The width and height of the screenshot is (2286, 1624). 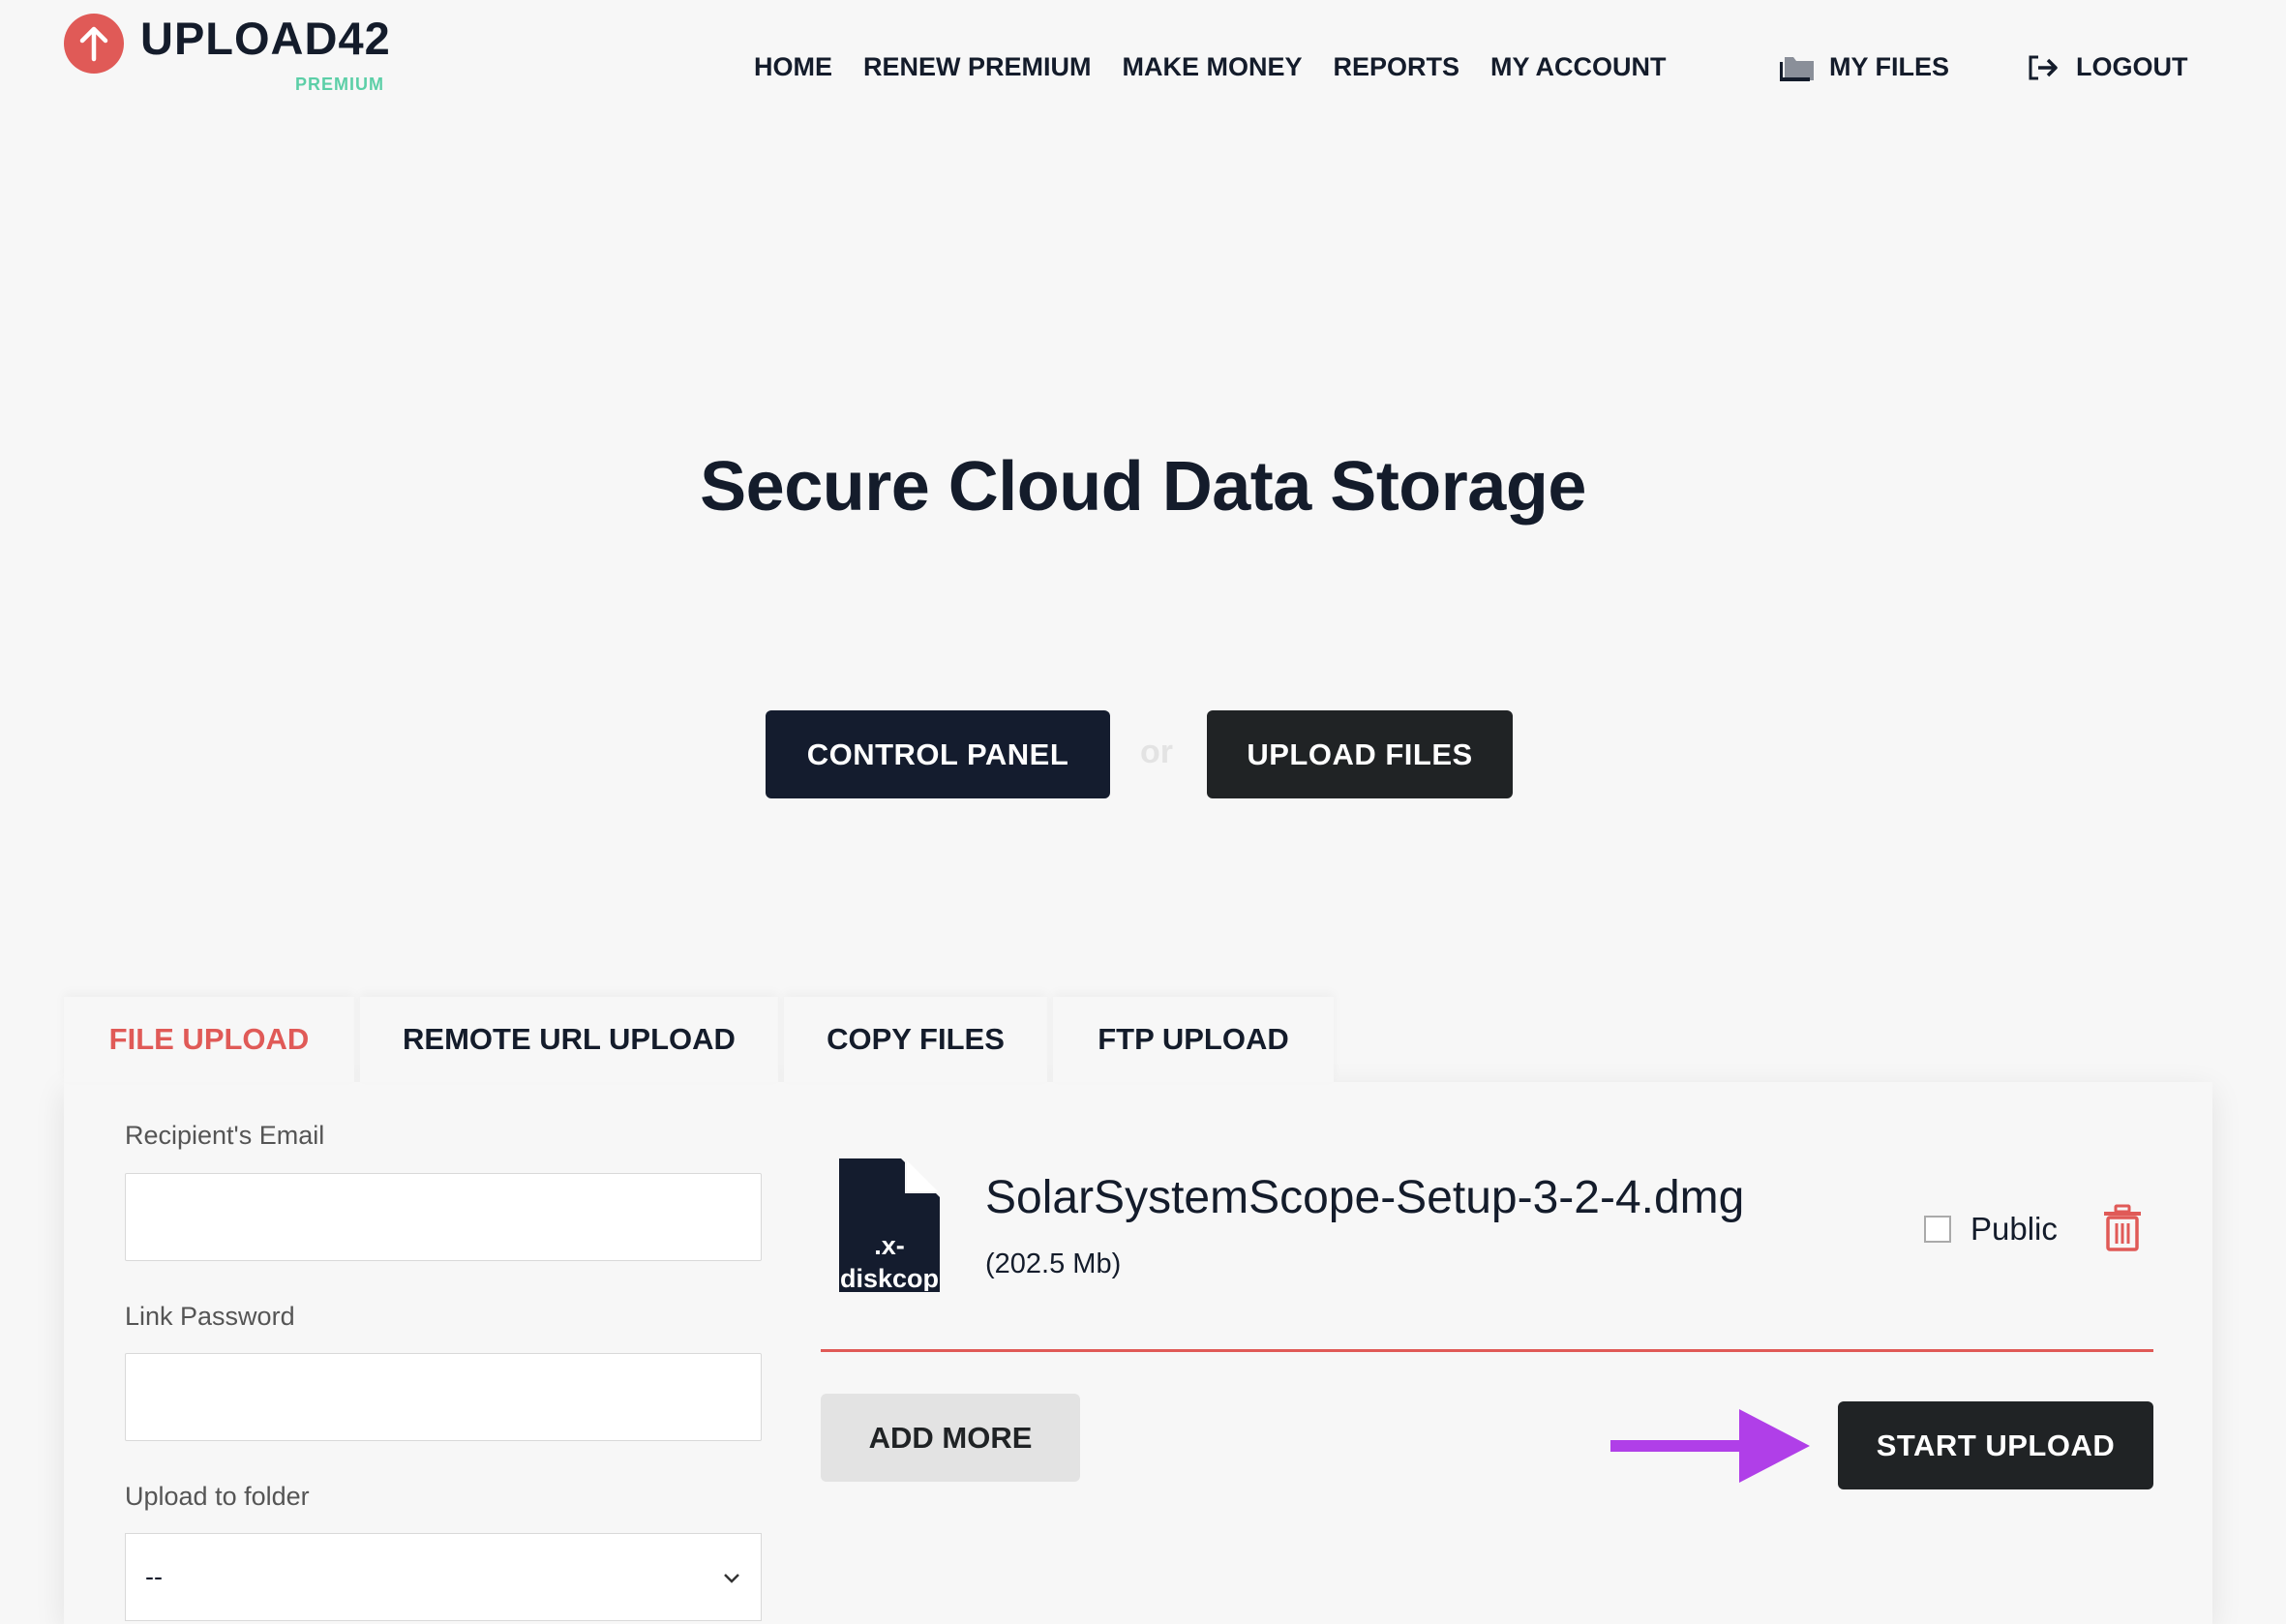 What do you see at coordinates (210, 1316) in the screenshot?
I see `link-password-label: Link Password` at bounding box center [210, 1316].